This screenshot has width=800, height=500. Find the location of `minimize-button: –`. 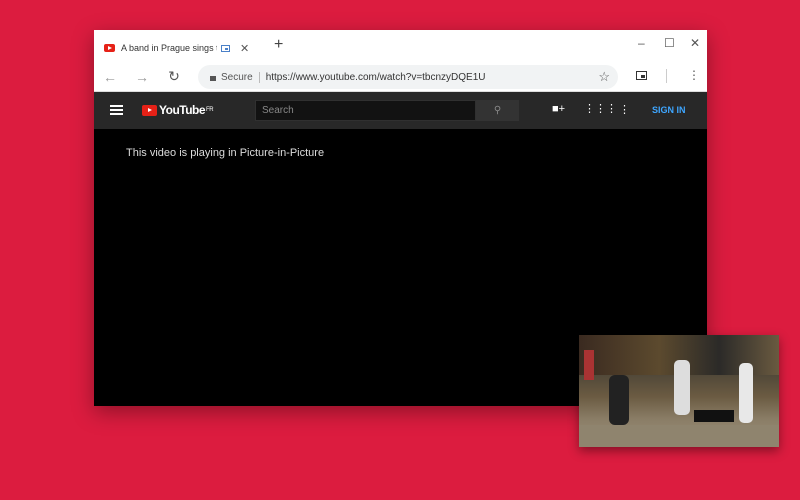

minimize-button: – is located at coordinates (641, 43).